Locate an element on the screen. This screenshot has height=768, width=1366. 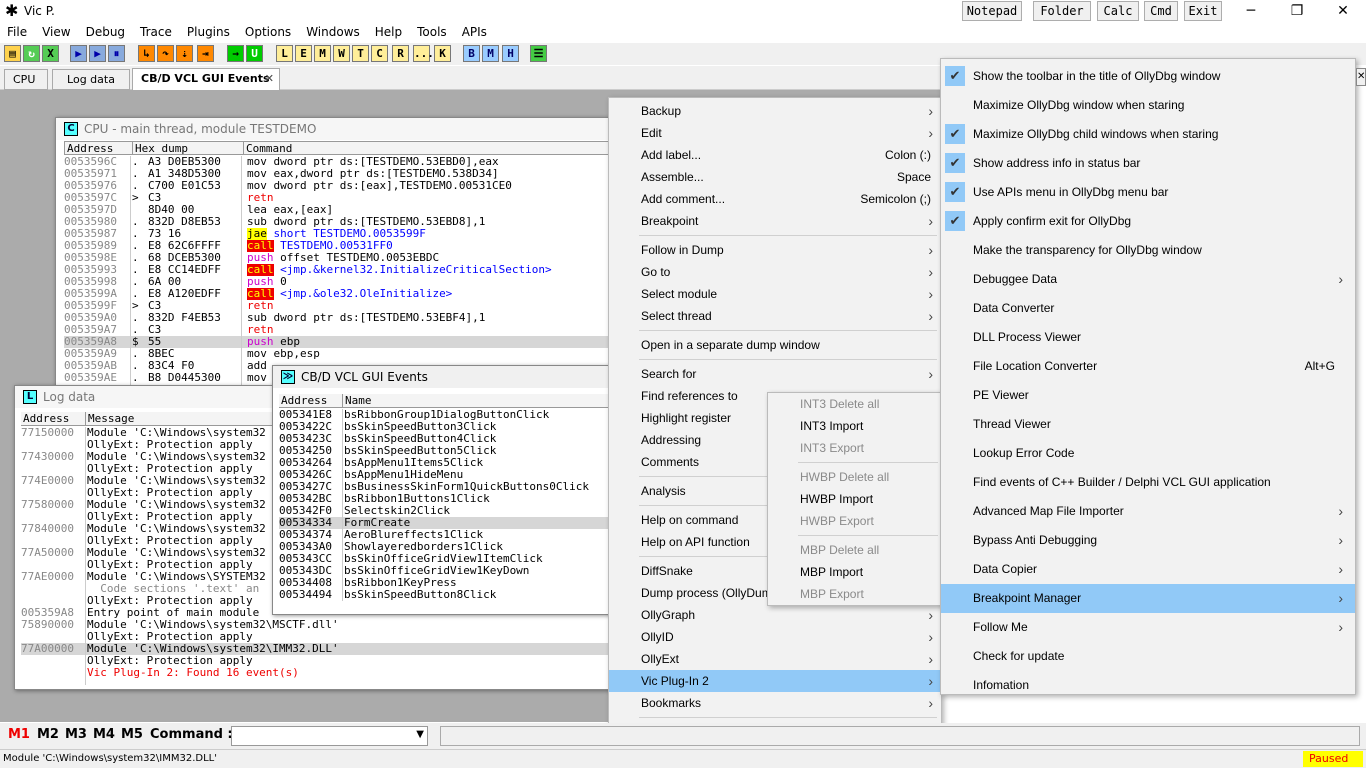
restart-icon: ↻ is located at coordinates (31, 53).